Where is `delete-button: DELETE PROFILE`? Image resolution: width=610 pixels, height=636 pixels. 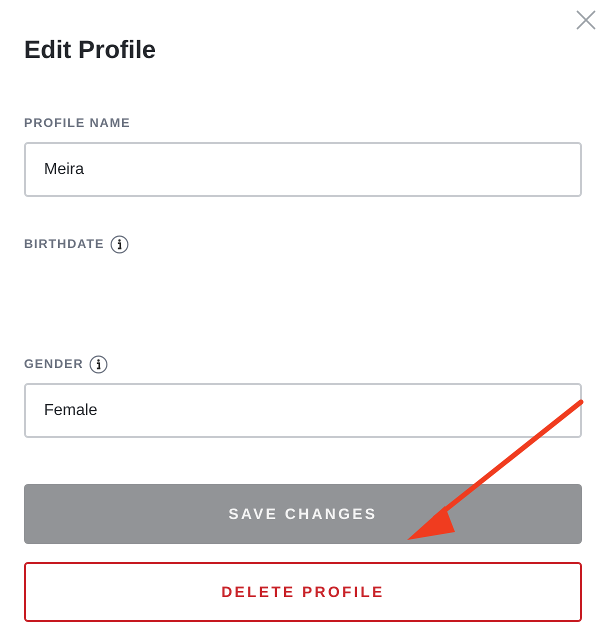 delete-button: DELETE PROFILE is located at coordinates (303, 592).